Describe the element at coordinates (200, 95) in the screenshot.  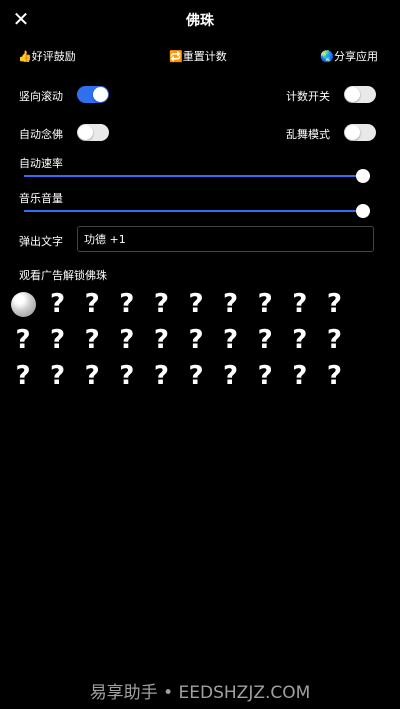
I see `toggle-row-1: 竖向滚动 计数开关` at that location.